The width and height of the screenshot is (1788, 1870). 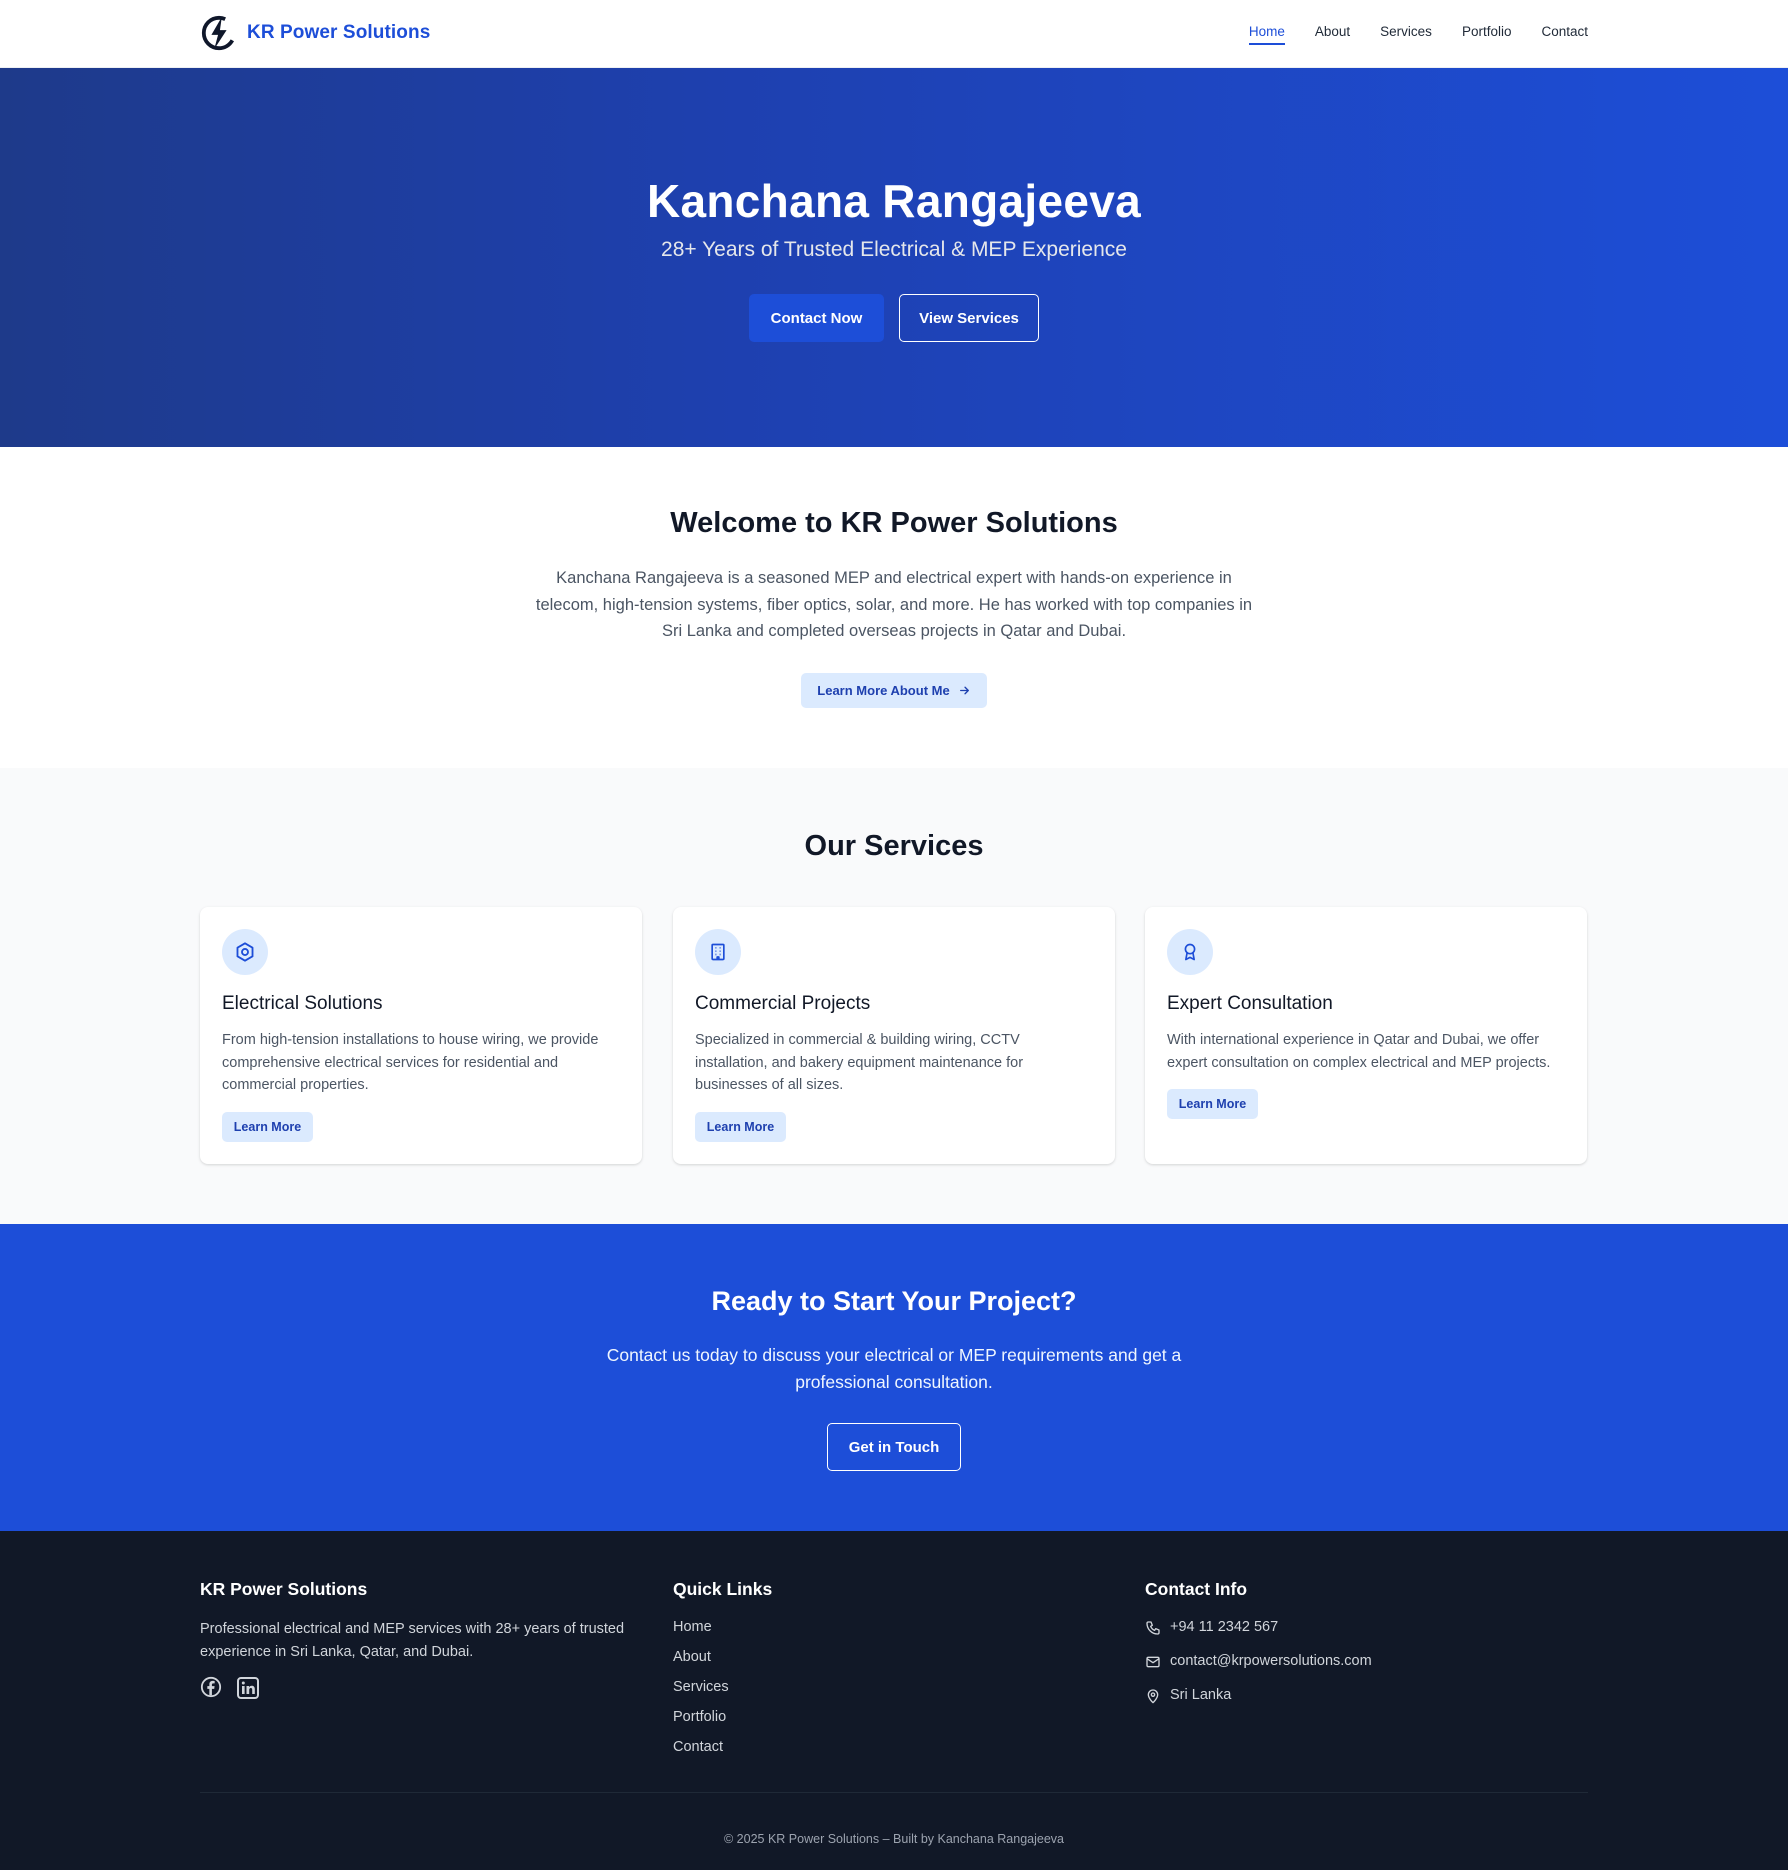 What do you see at coordinates (1153, 1627) in the screenshot?
I see `phone-icon` at bounding box center [1153, 1627].